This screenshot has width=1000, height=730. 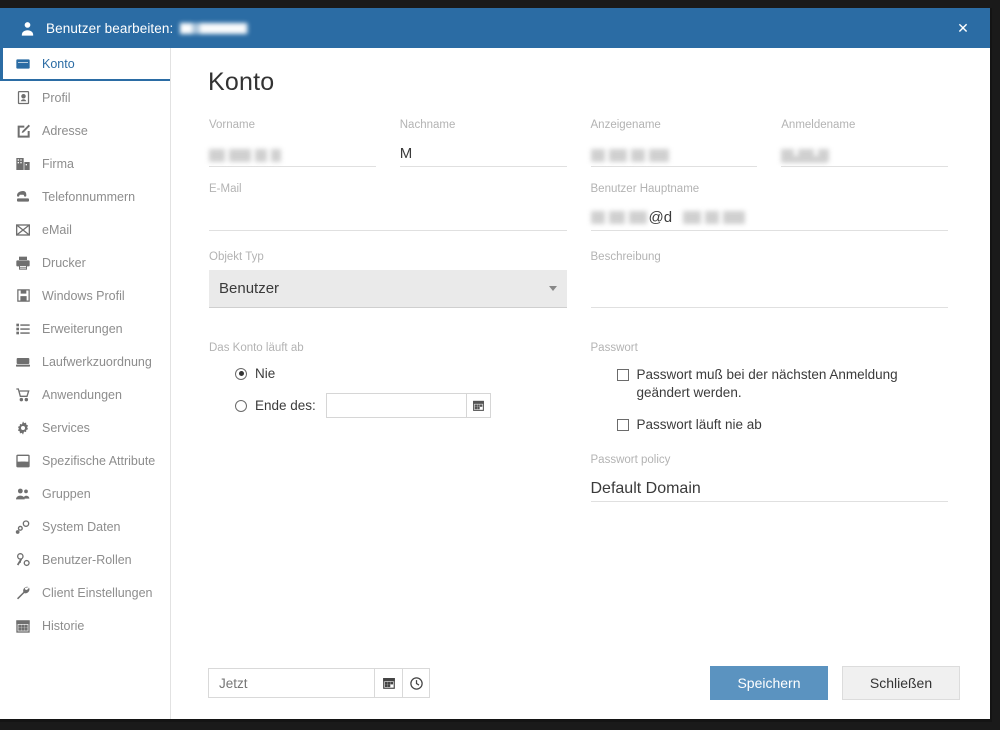 What do you see at coordinates (265, 374) in the screenshot?
I see `radio-nie-label: Nie` at bounding box center [265, 374].